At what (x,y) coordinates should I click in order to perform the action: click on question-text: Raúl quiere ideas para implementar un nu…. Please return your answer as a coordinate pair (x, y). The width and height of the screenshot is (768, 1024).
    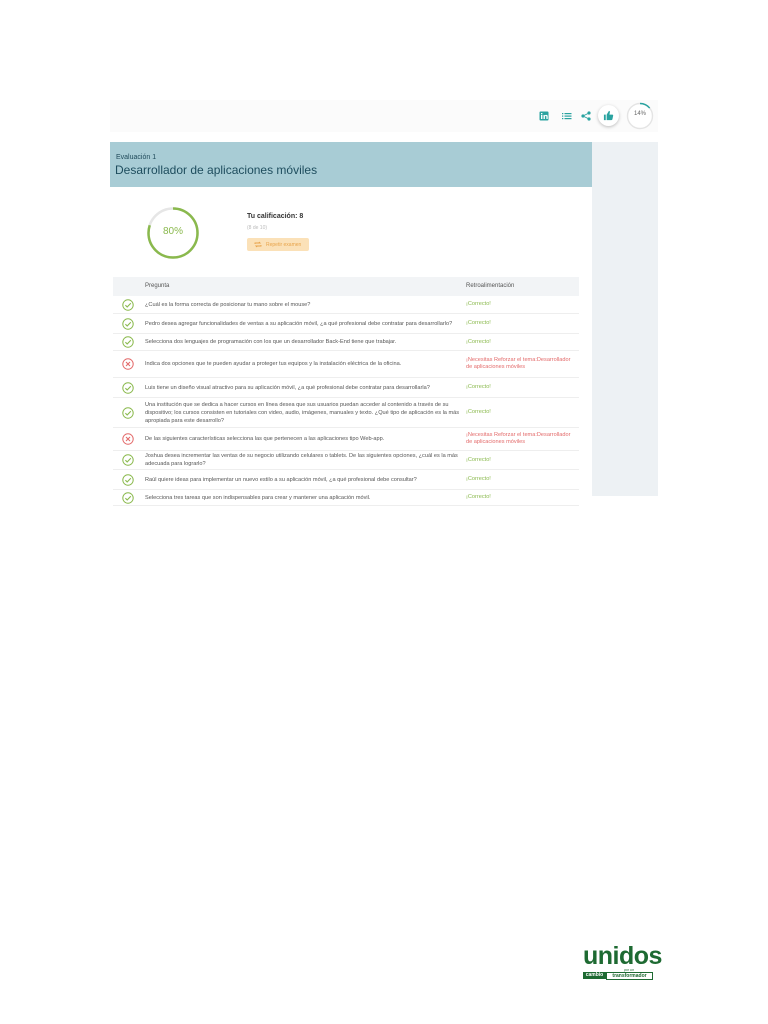
    Looking at the image, I should click on (281, 479).